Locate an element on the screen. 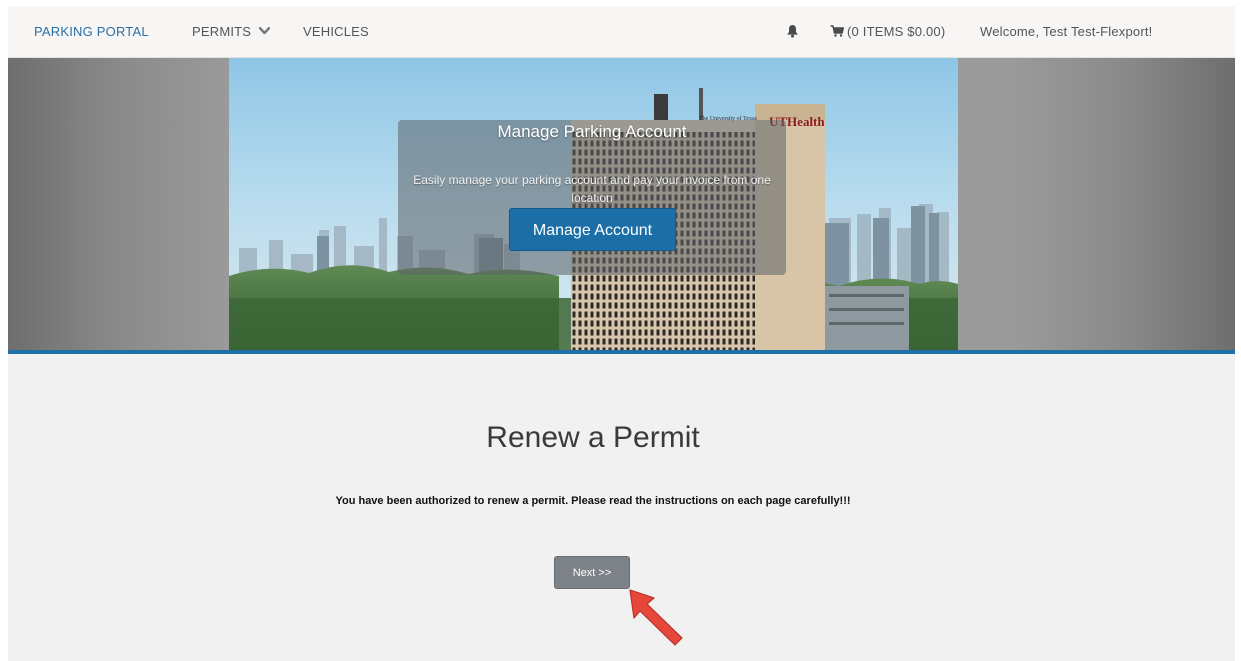 The height and width of the screenshot is (661, 1241). manage-account-button: Manage Account is located at coordinates (592, 229).